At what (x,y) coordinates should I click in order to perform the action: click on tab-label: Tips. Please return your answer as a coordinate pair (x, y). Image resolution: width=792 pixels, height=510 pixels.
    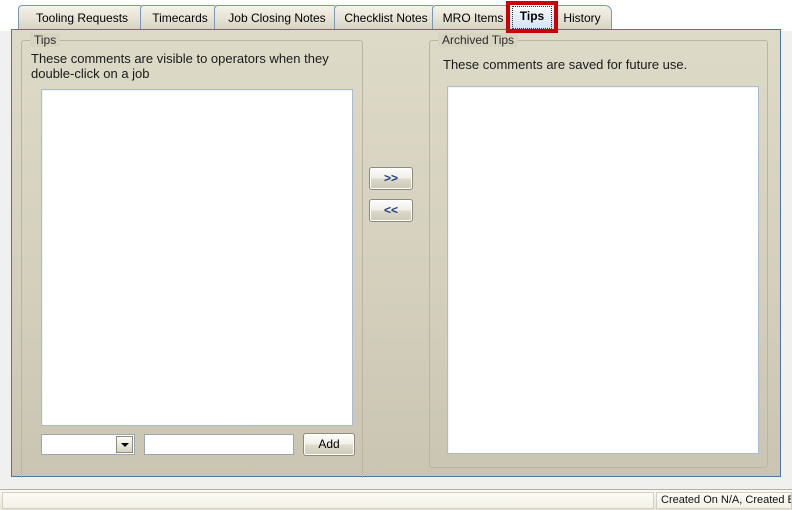
    Looking at the image, I should click on (532, 16).